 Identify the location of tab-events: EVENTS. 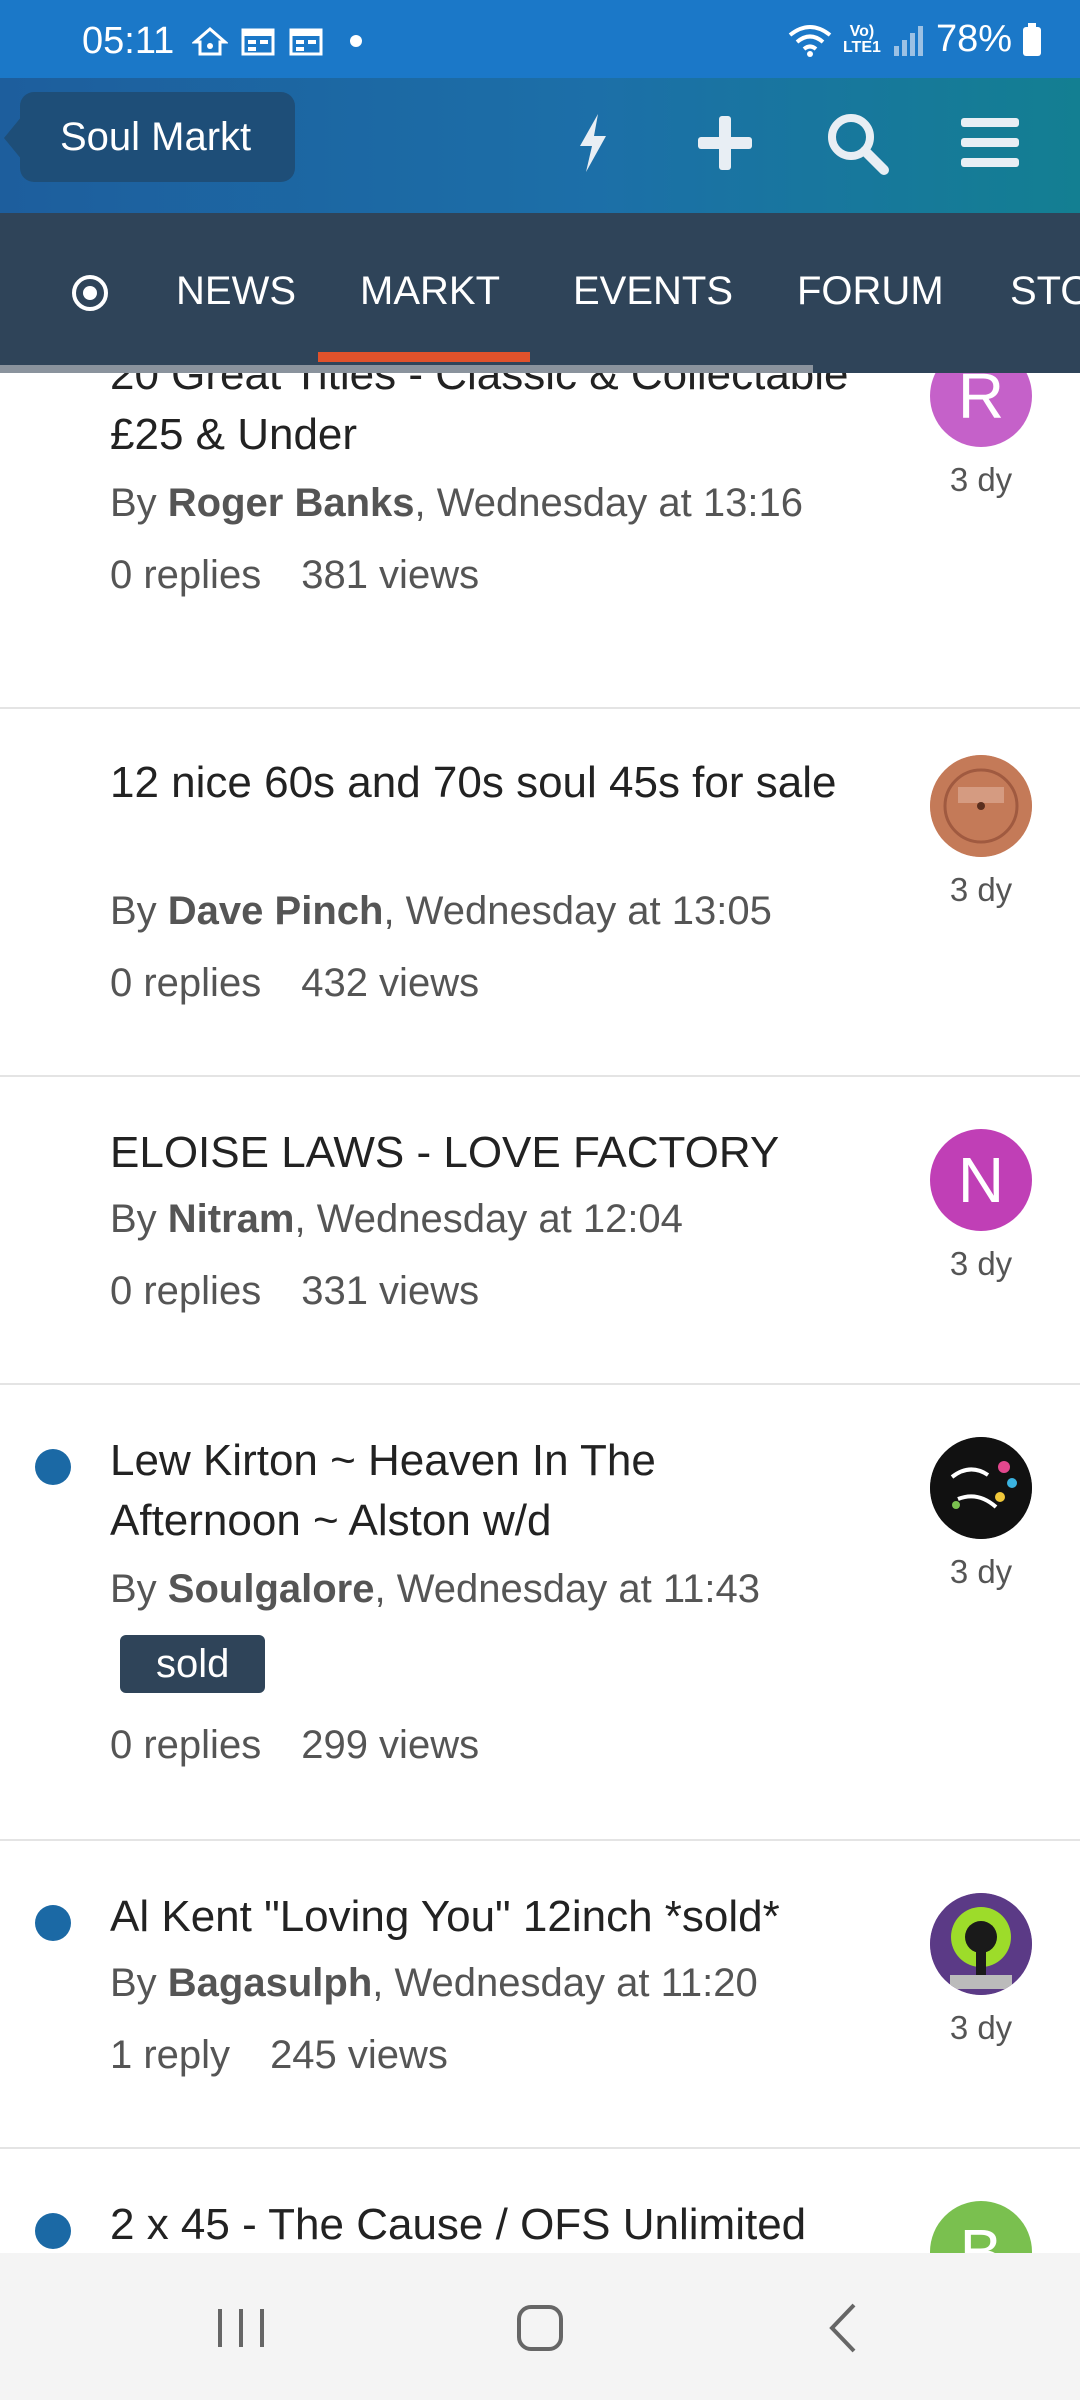
(653, 291).